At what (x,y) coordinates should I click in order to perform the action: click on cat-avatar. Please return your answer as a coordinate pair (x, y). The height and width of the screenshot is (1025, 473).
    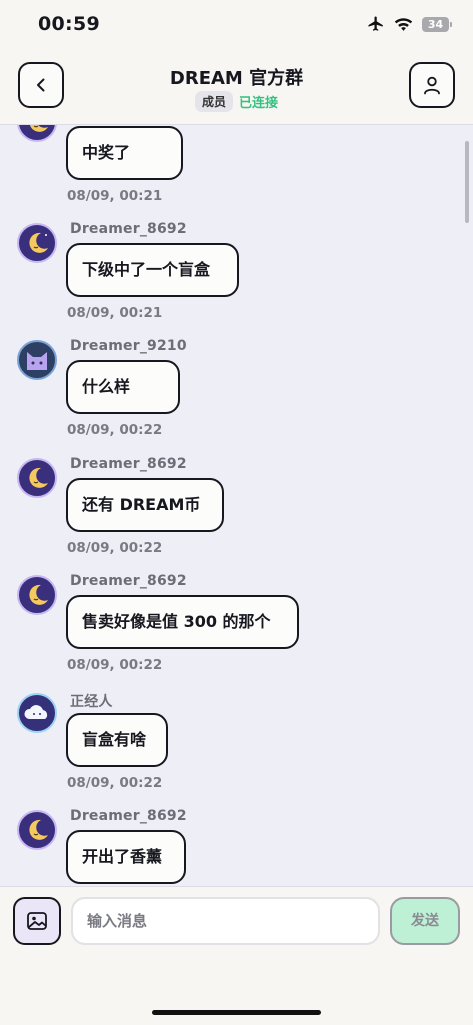
    Looking at the image, I should click on (37, 360).